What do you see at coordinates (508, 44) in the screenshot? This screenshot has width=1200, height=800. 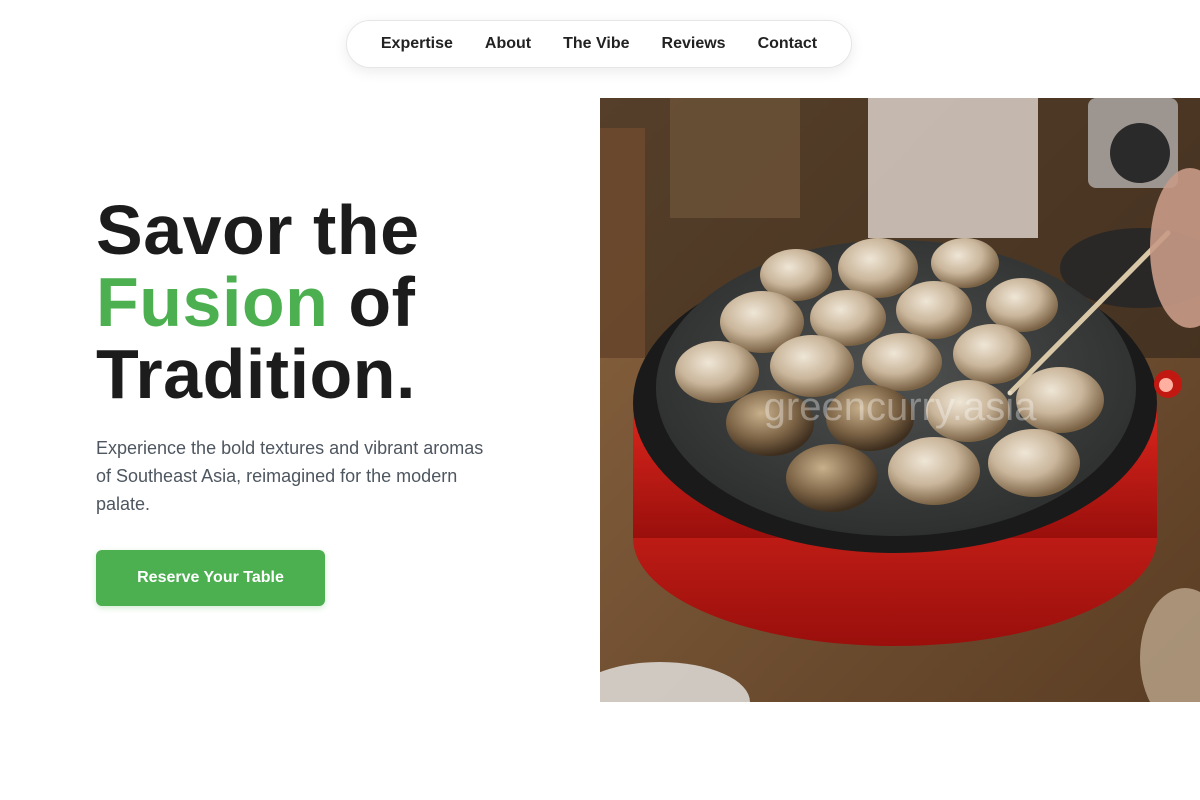 I see `nav-item-about: About` at bounding box center [508, 44].